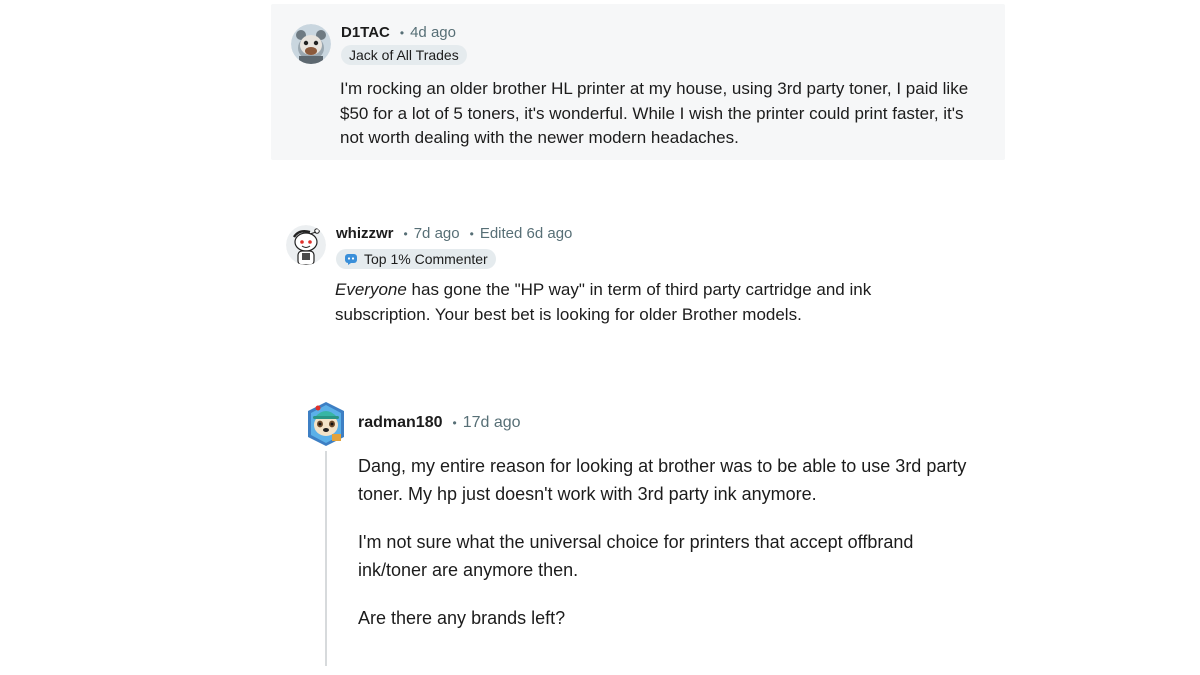  What do you see at coordinates (426, 259) in the screenshot?
I see `flair-label: Top 1% Commenter` at bounding box center [426, 259].